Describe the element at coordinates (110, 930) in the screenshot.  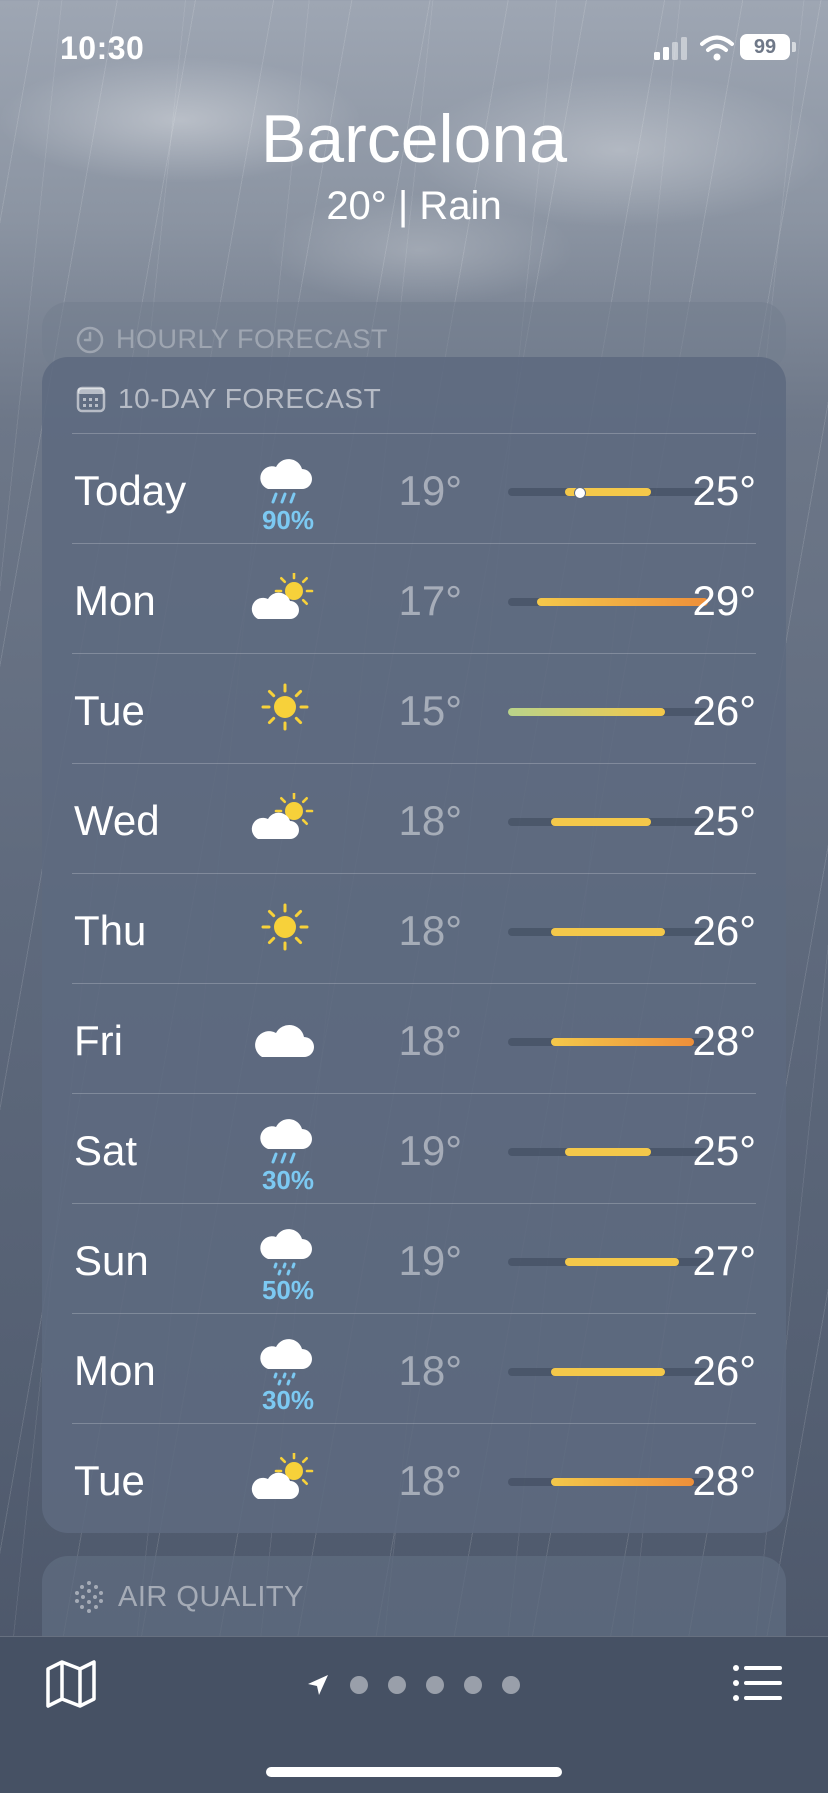
I see `forecast-day: Thu` at that location.